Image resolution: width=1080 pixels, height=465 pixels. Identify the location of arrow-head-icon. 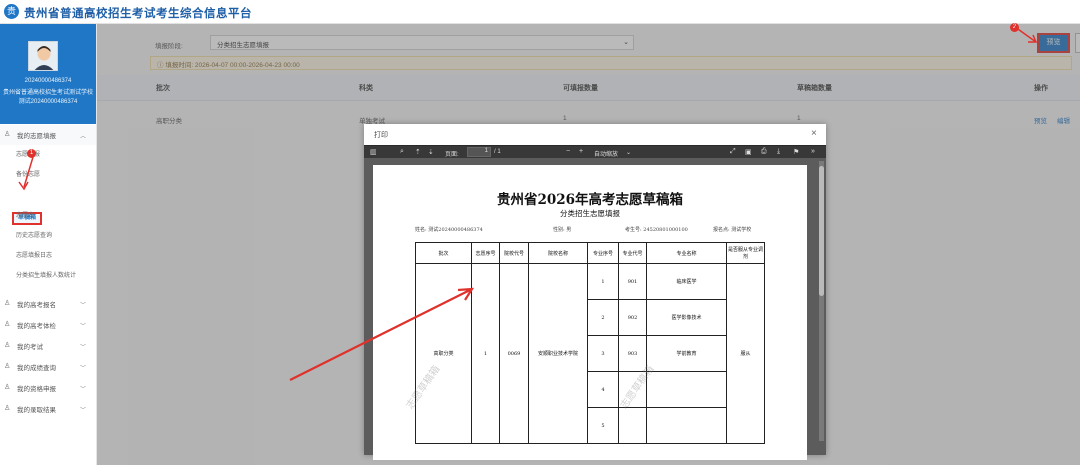
(23, 186).